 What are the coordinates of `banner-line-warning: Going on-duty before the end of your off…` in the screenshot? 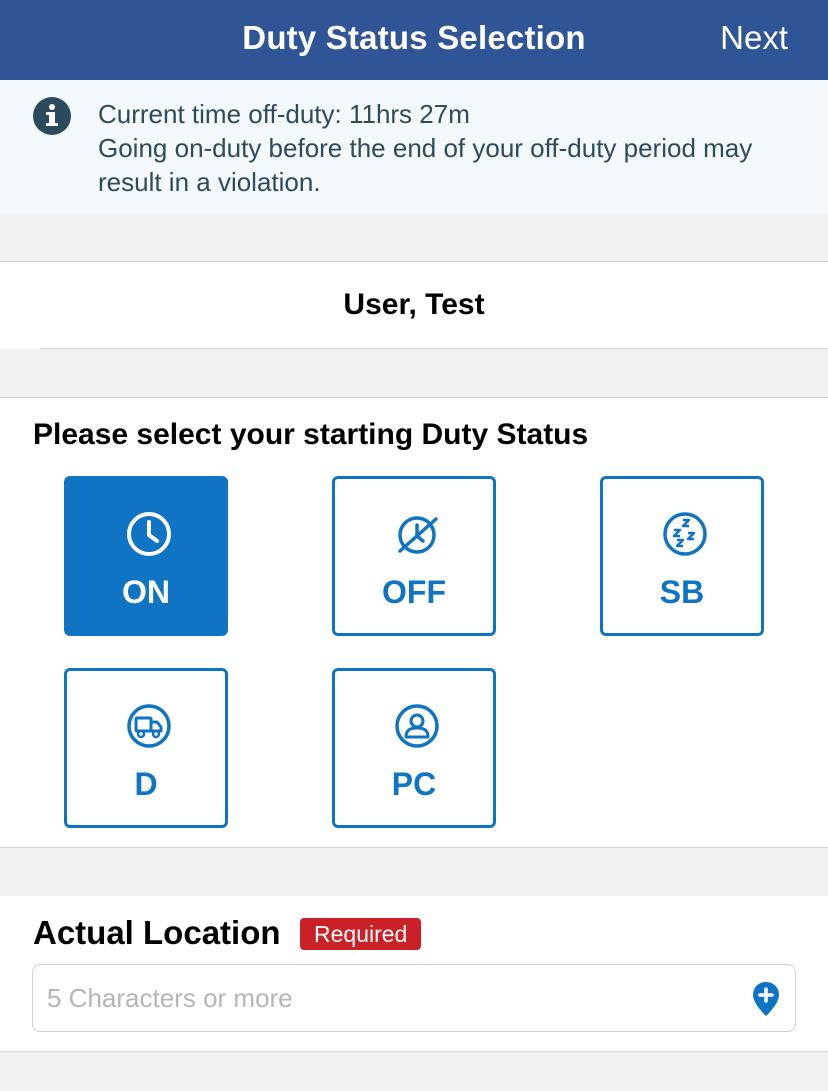 It's located at (425, 165).